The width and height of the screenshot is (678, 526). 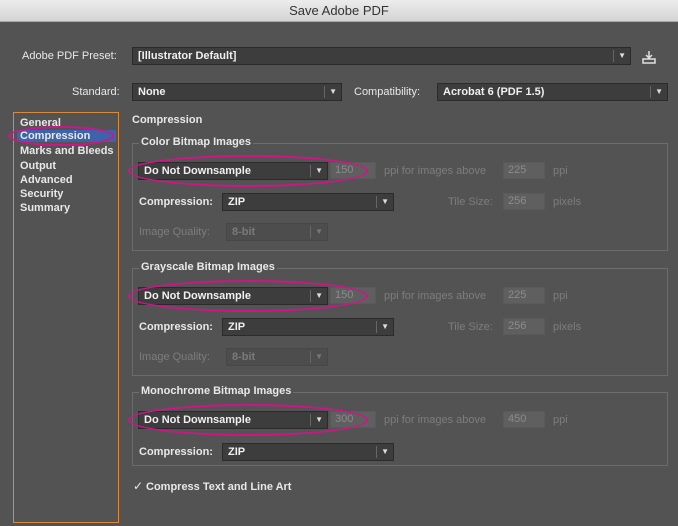 I want to click on panel-title: Compression, so click(x=167, y=120).